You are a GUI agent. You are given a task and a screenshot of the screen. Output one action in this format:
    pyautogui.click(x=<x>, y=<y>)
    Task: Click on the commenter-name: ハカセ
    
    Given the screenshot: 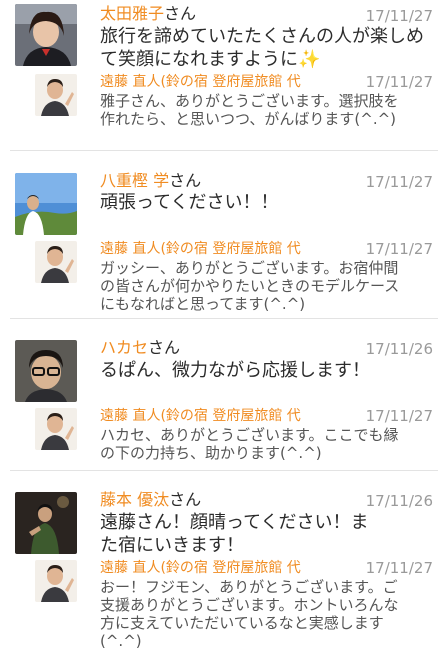 What is the action you would take?
    pyautogui.click(x=124, y=347)
    